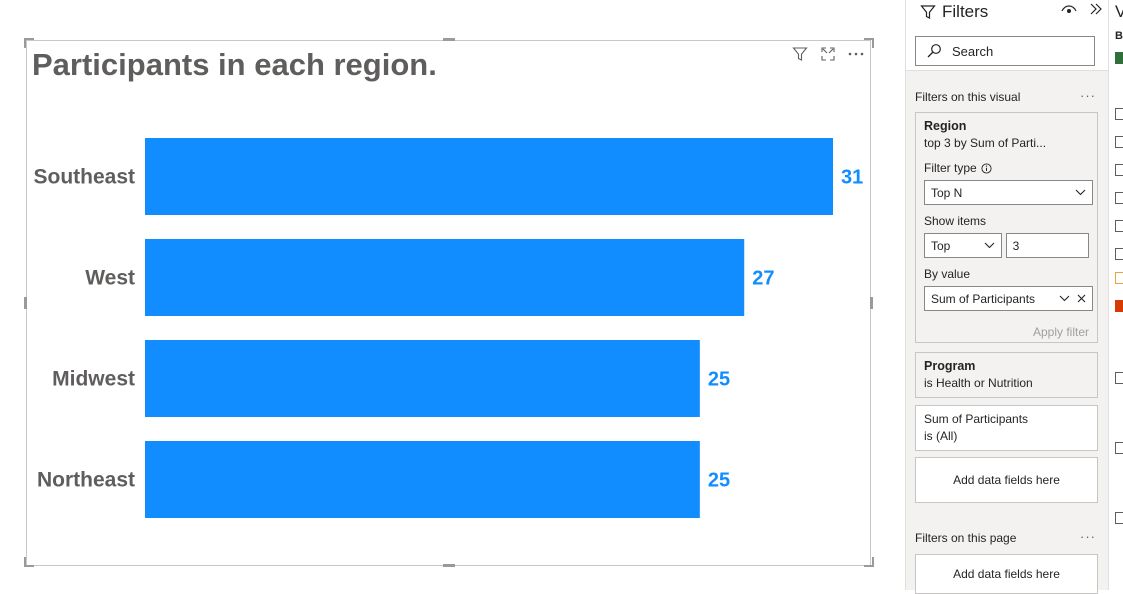  I want to click on add-data-fields-visual: Add data fields here, so click(1006, 480).